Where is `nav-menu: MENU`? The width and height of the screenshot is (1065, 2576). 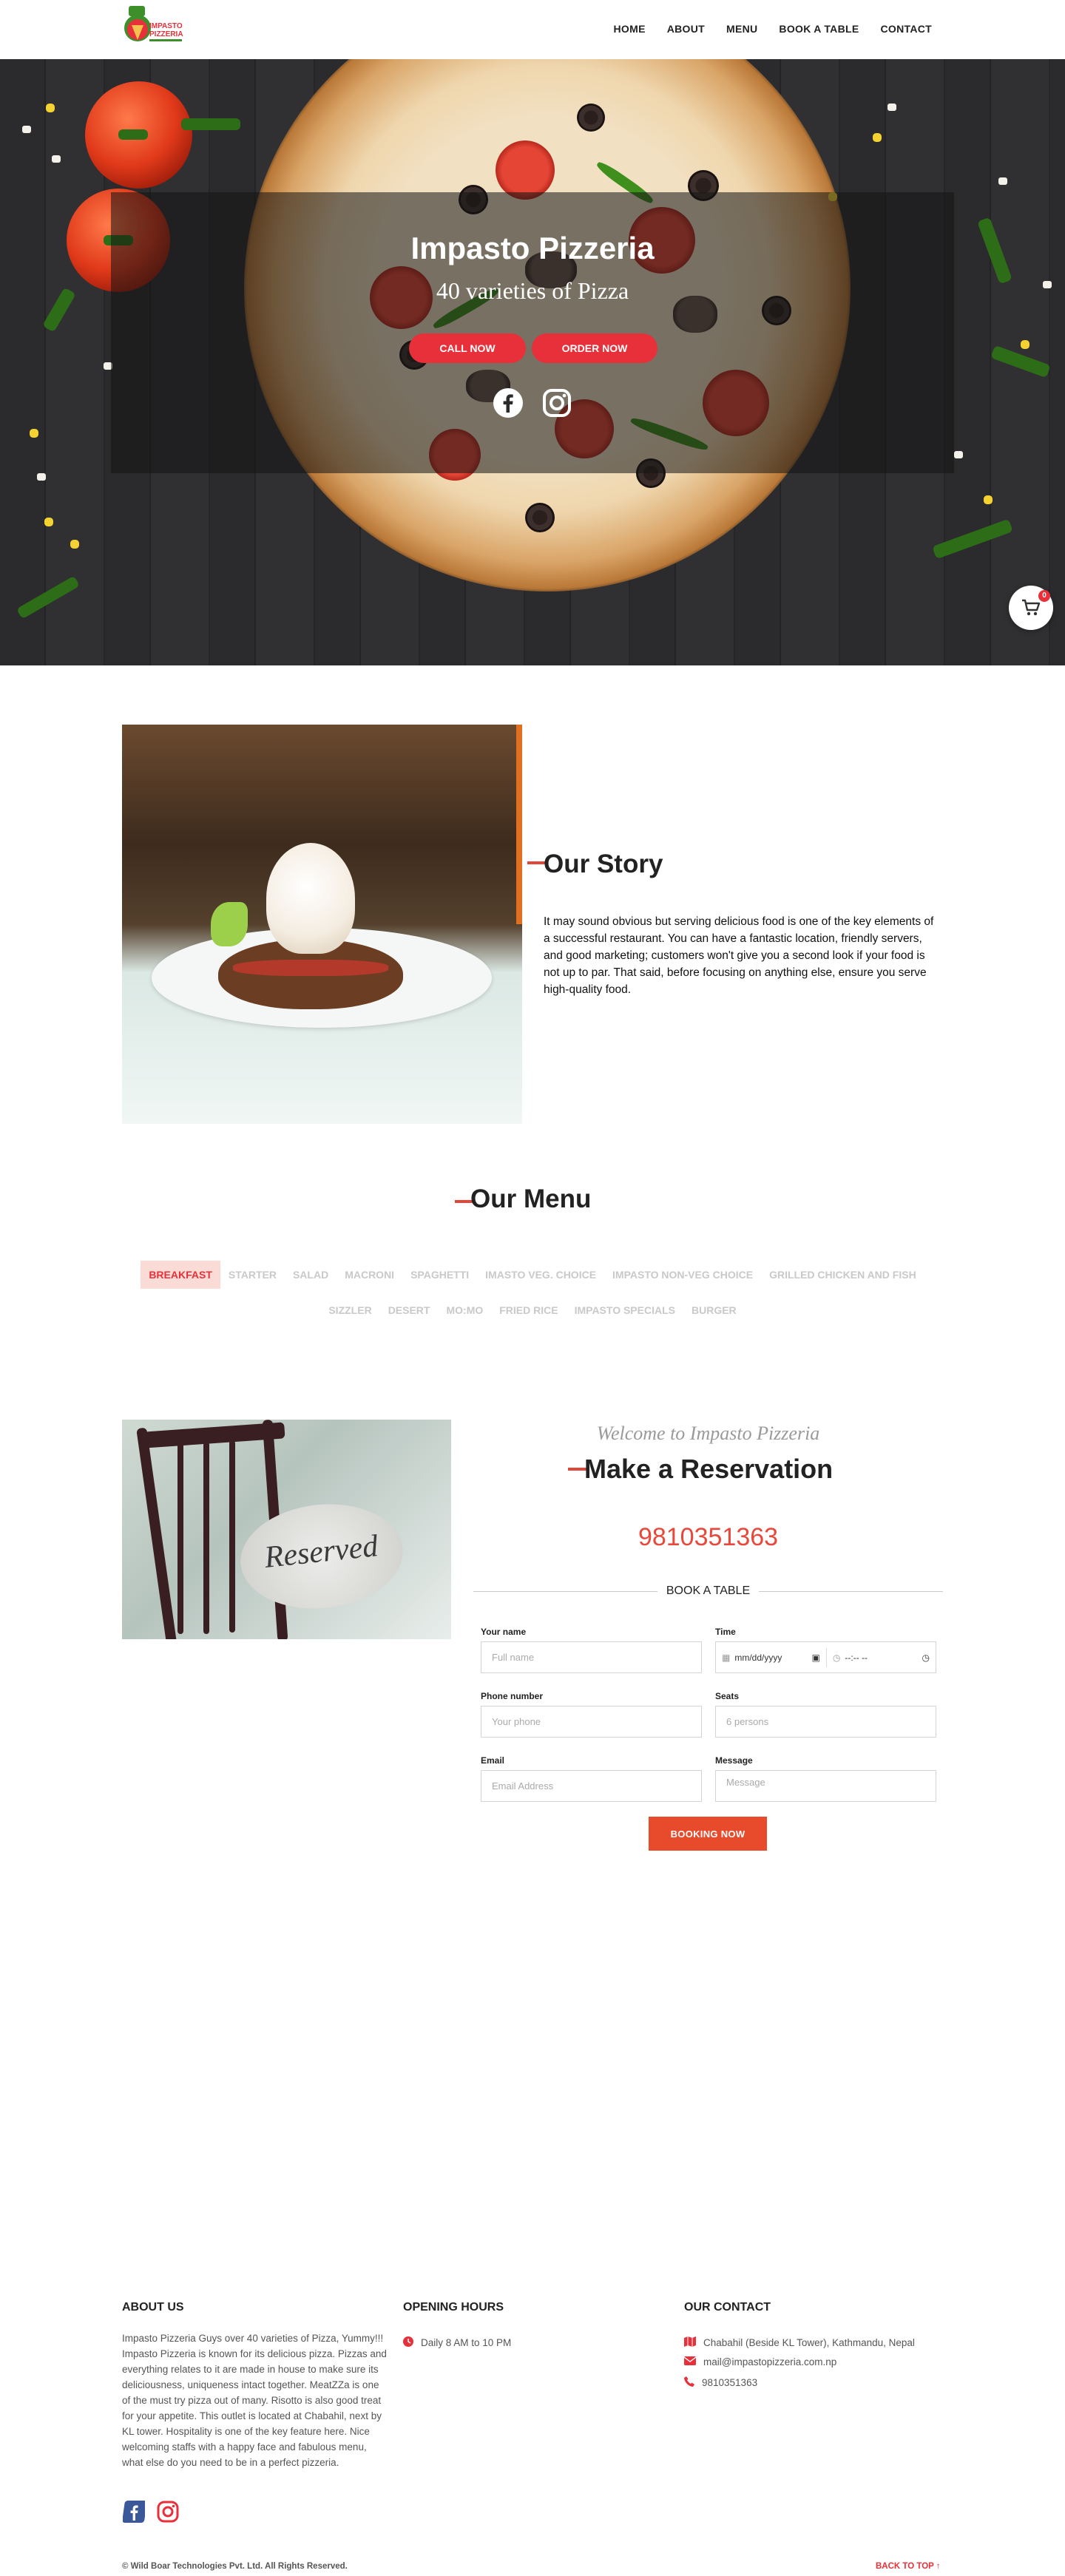
nav-menu: MENU is located at coordinates (741, 29).